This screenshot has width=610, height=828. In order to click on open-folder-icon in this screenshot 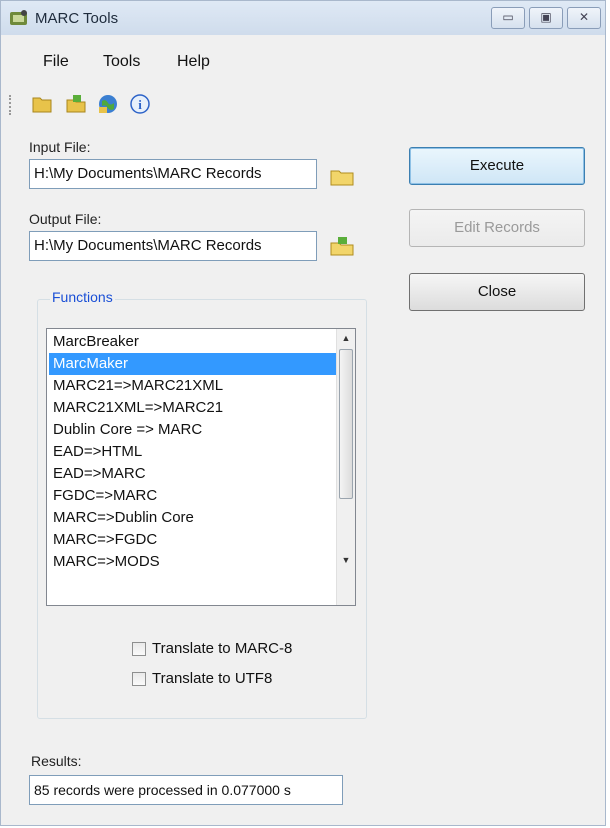, I will do `click(42, 104)`.